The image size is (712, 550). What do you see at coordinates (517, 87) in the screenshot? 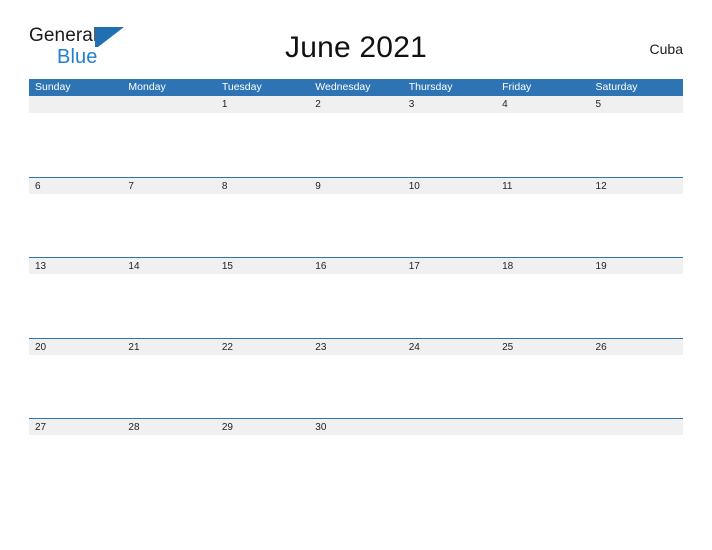
I see `weekday-header-friday: Friday` at bounding box center [517, 87].